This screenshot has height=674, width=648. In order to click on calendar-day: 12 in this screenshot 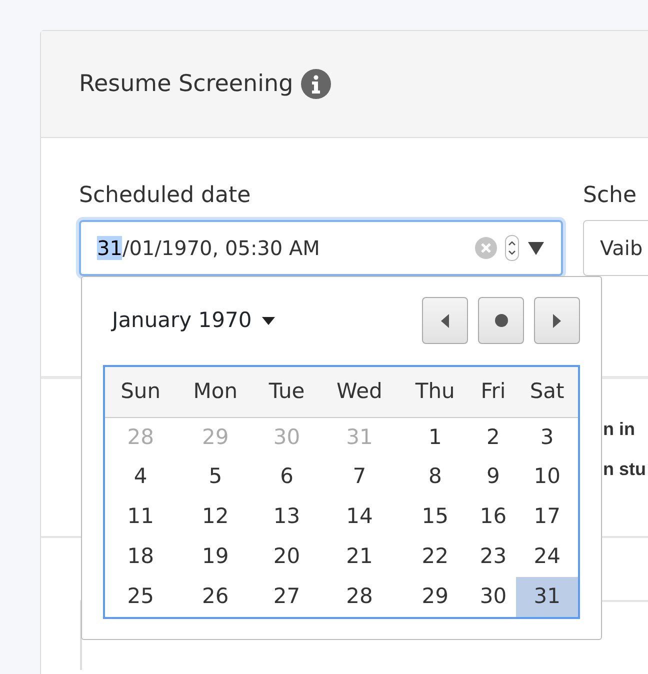, I will do `click(215, 517)`.